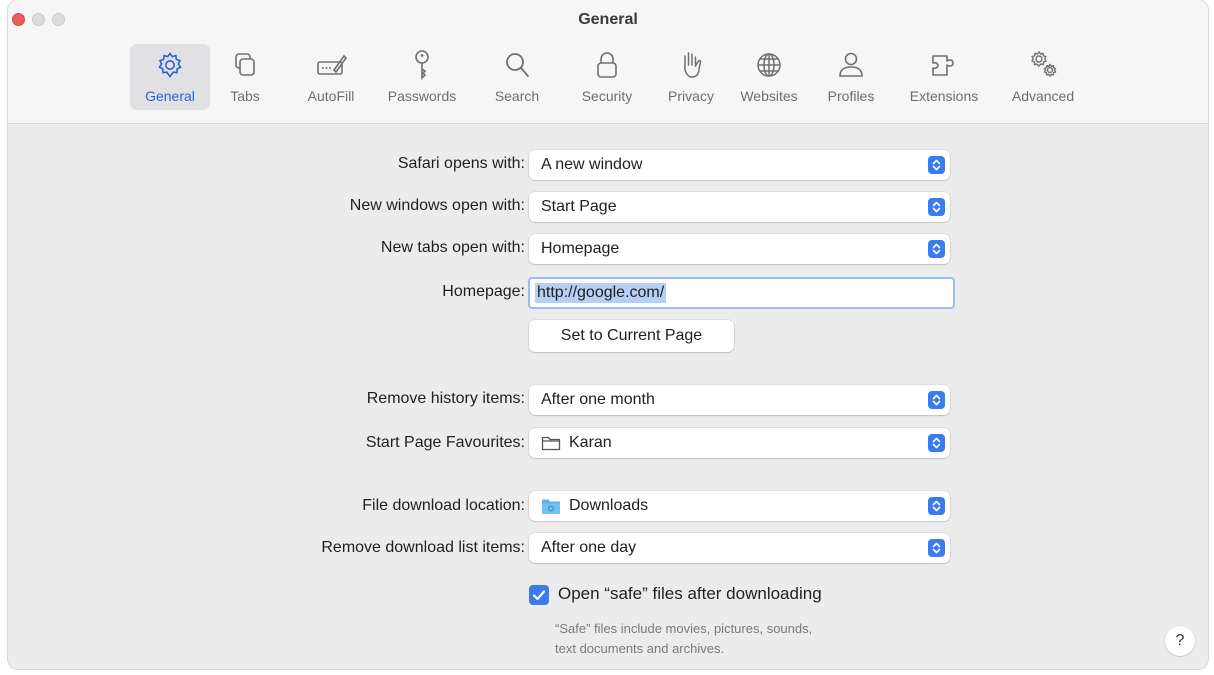 The height and width of the screenshot is (675, 1214). Describe the element at coordinates (640, 648) in the screenshot. I see `safe-files-note-line2: text documents and archives.` at that location.